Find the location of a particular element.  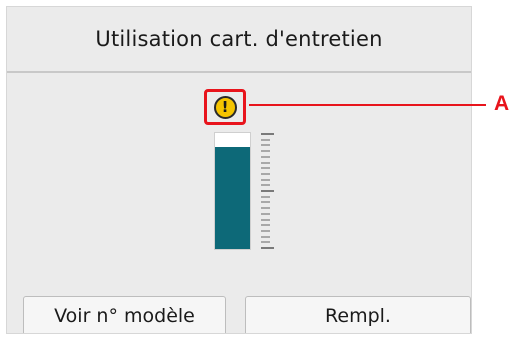

callout-label: A is located at coordinates (502, 103).